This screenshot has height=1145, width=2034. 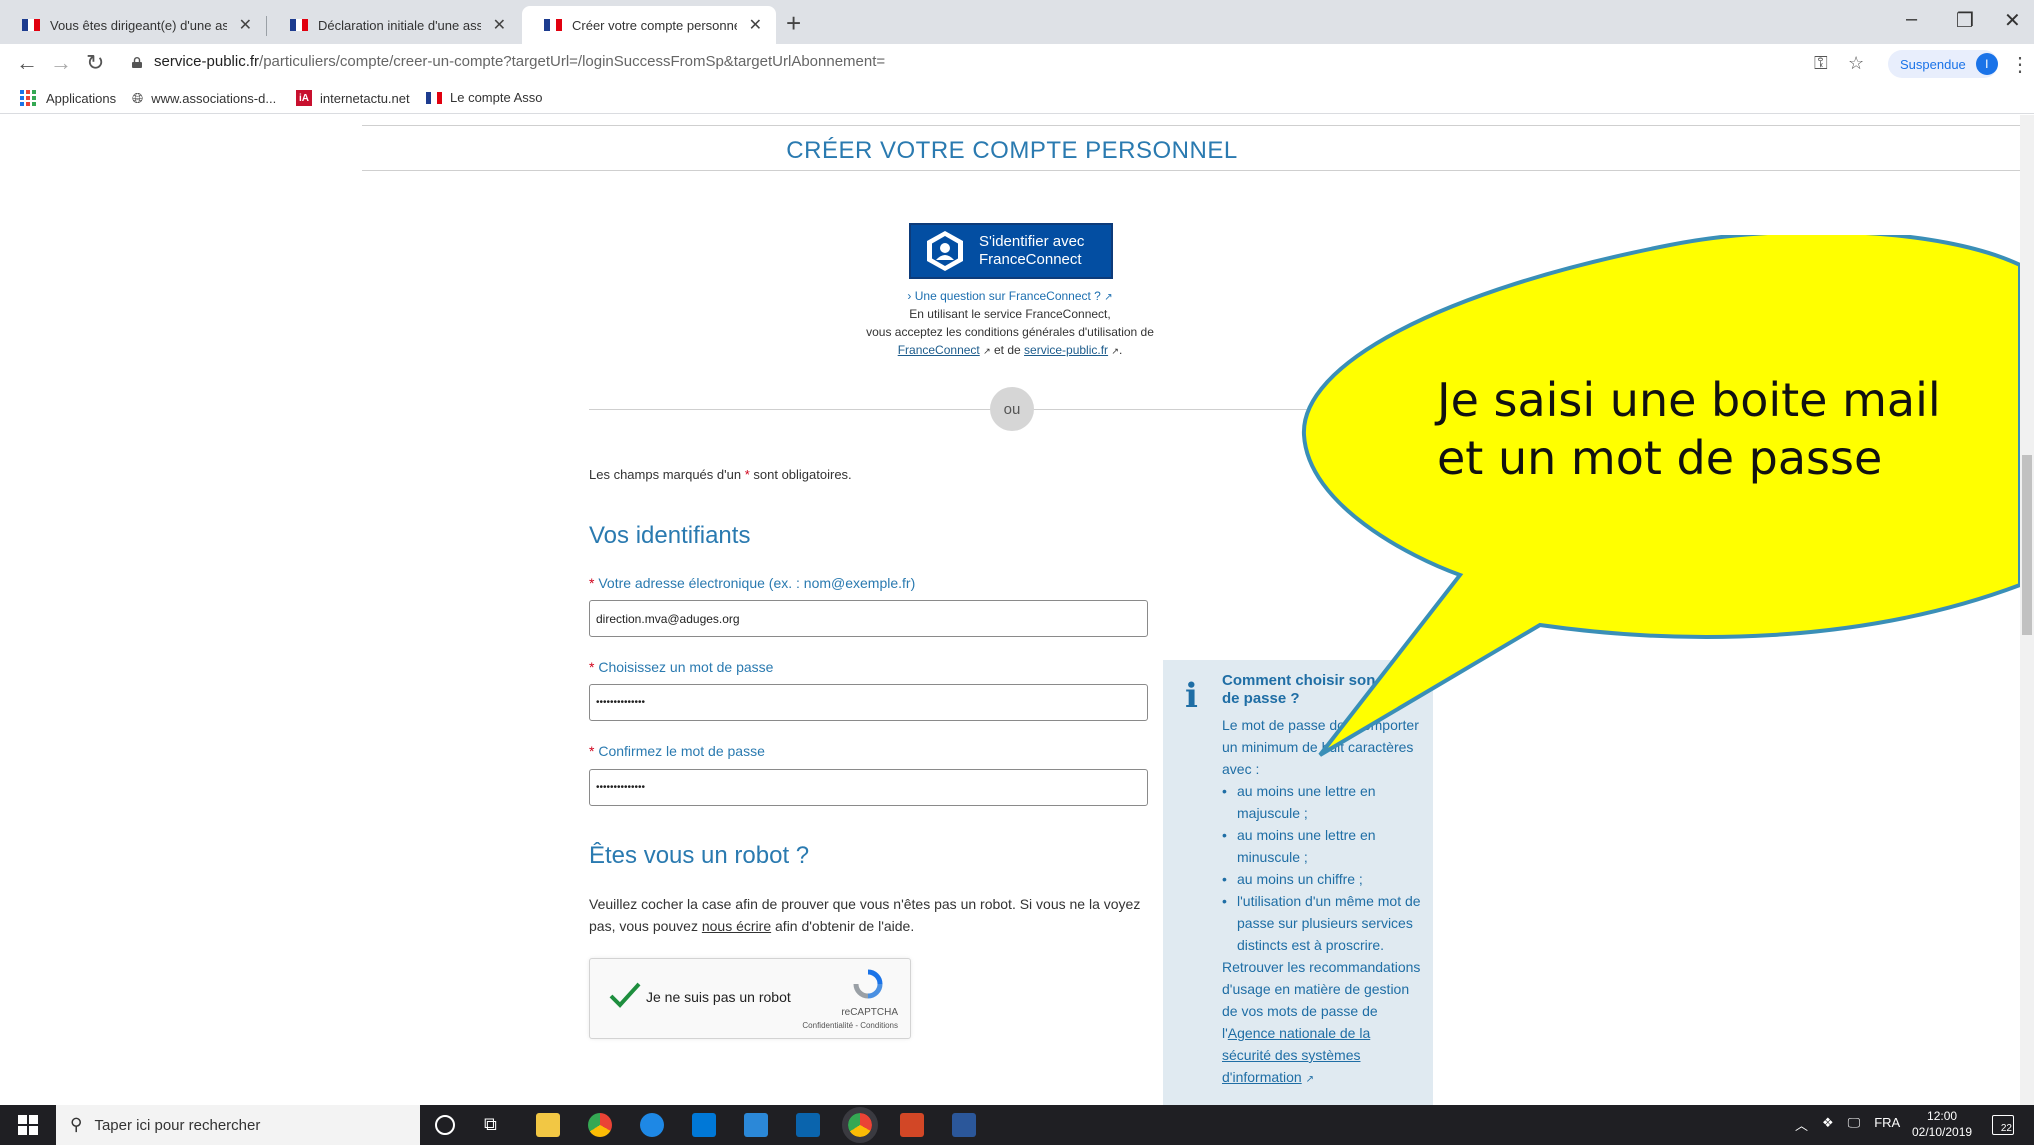 I want to click on internetactu-logo-icon: iA, so click(x=304, y=98).